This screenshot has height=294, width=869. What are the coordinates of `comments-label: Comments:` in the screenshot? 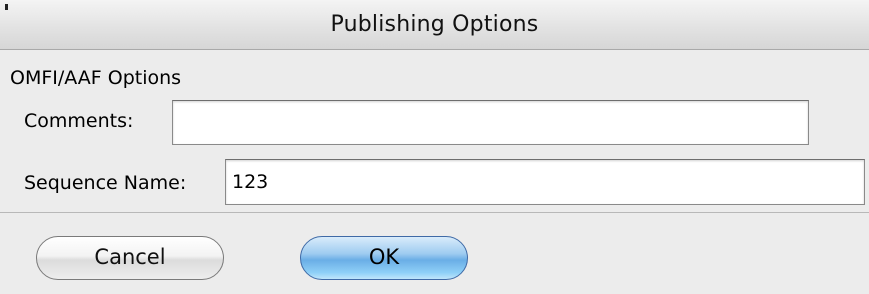 It's located at (79, 121).